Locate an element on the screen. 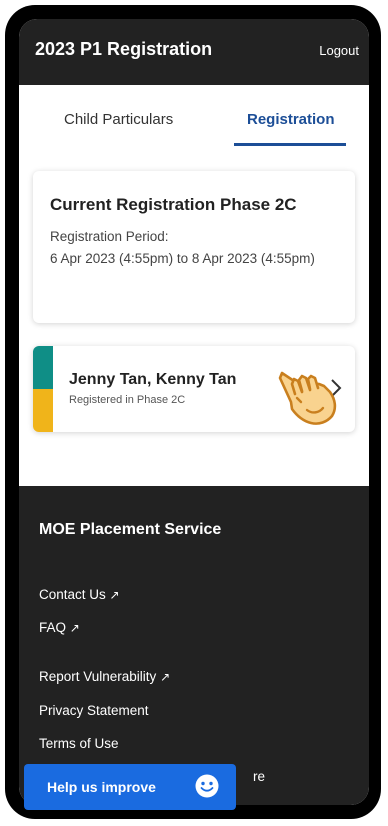 The height and width of the screenshot is (826, 388). tab-registration: Registration is located at coordinates (291, 119).